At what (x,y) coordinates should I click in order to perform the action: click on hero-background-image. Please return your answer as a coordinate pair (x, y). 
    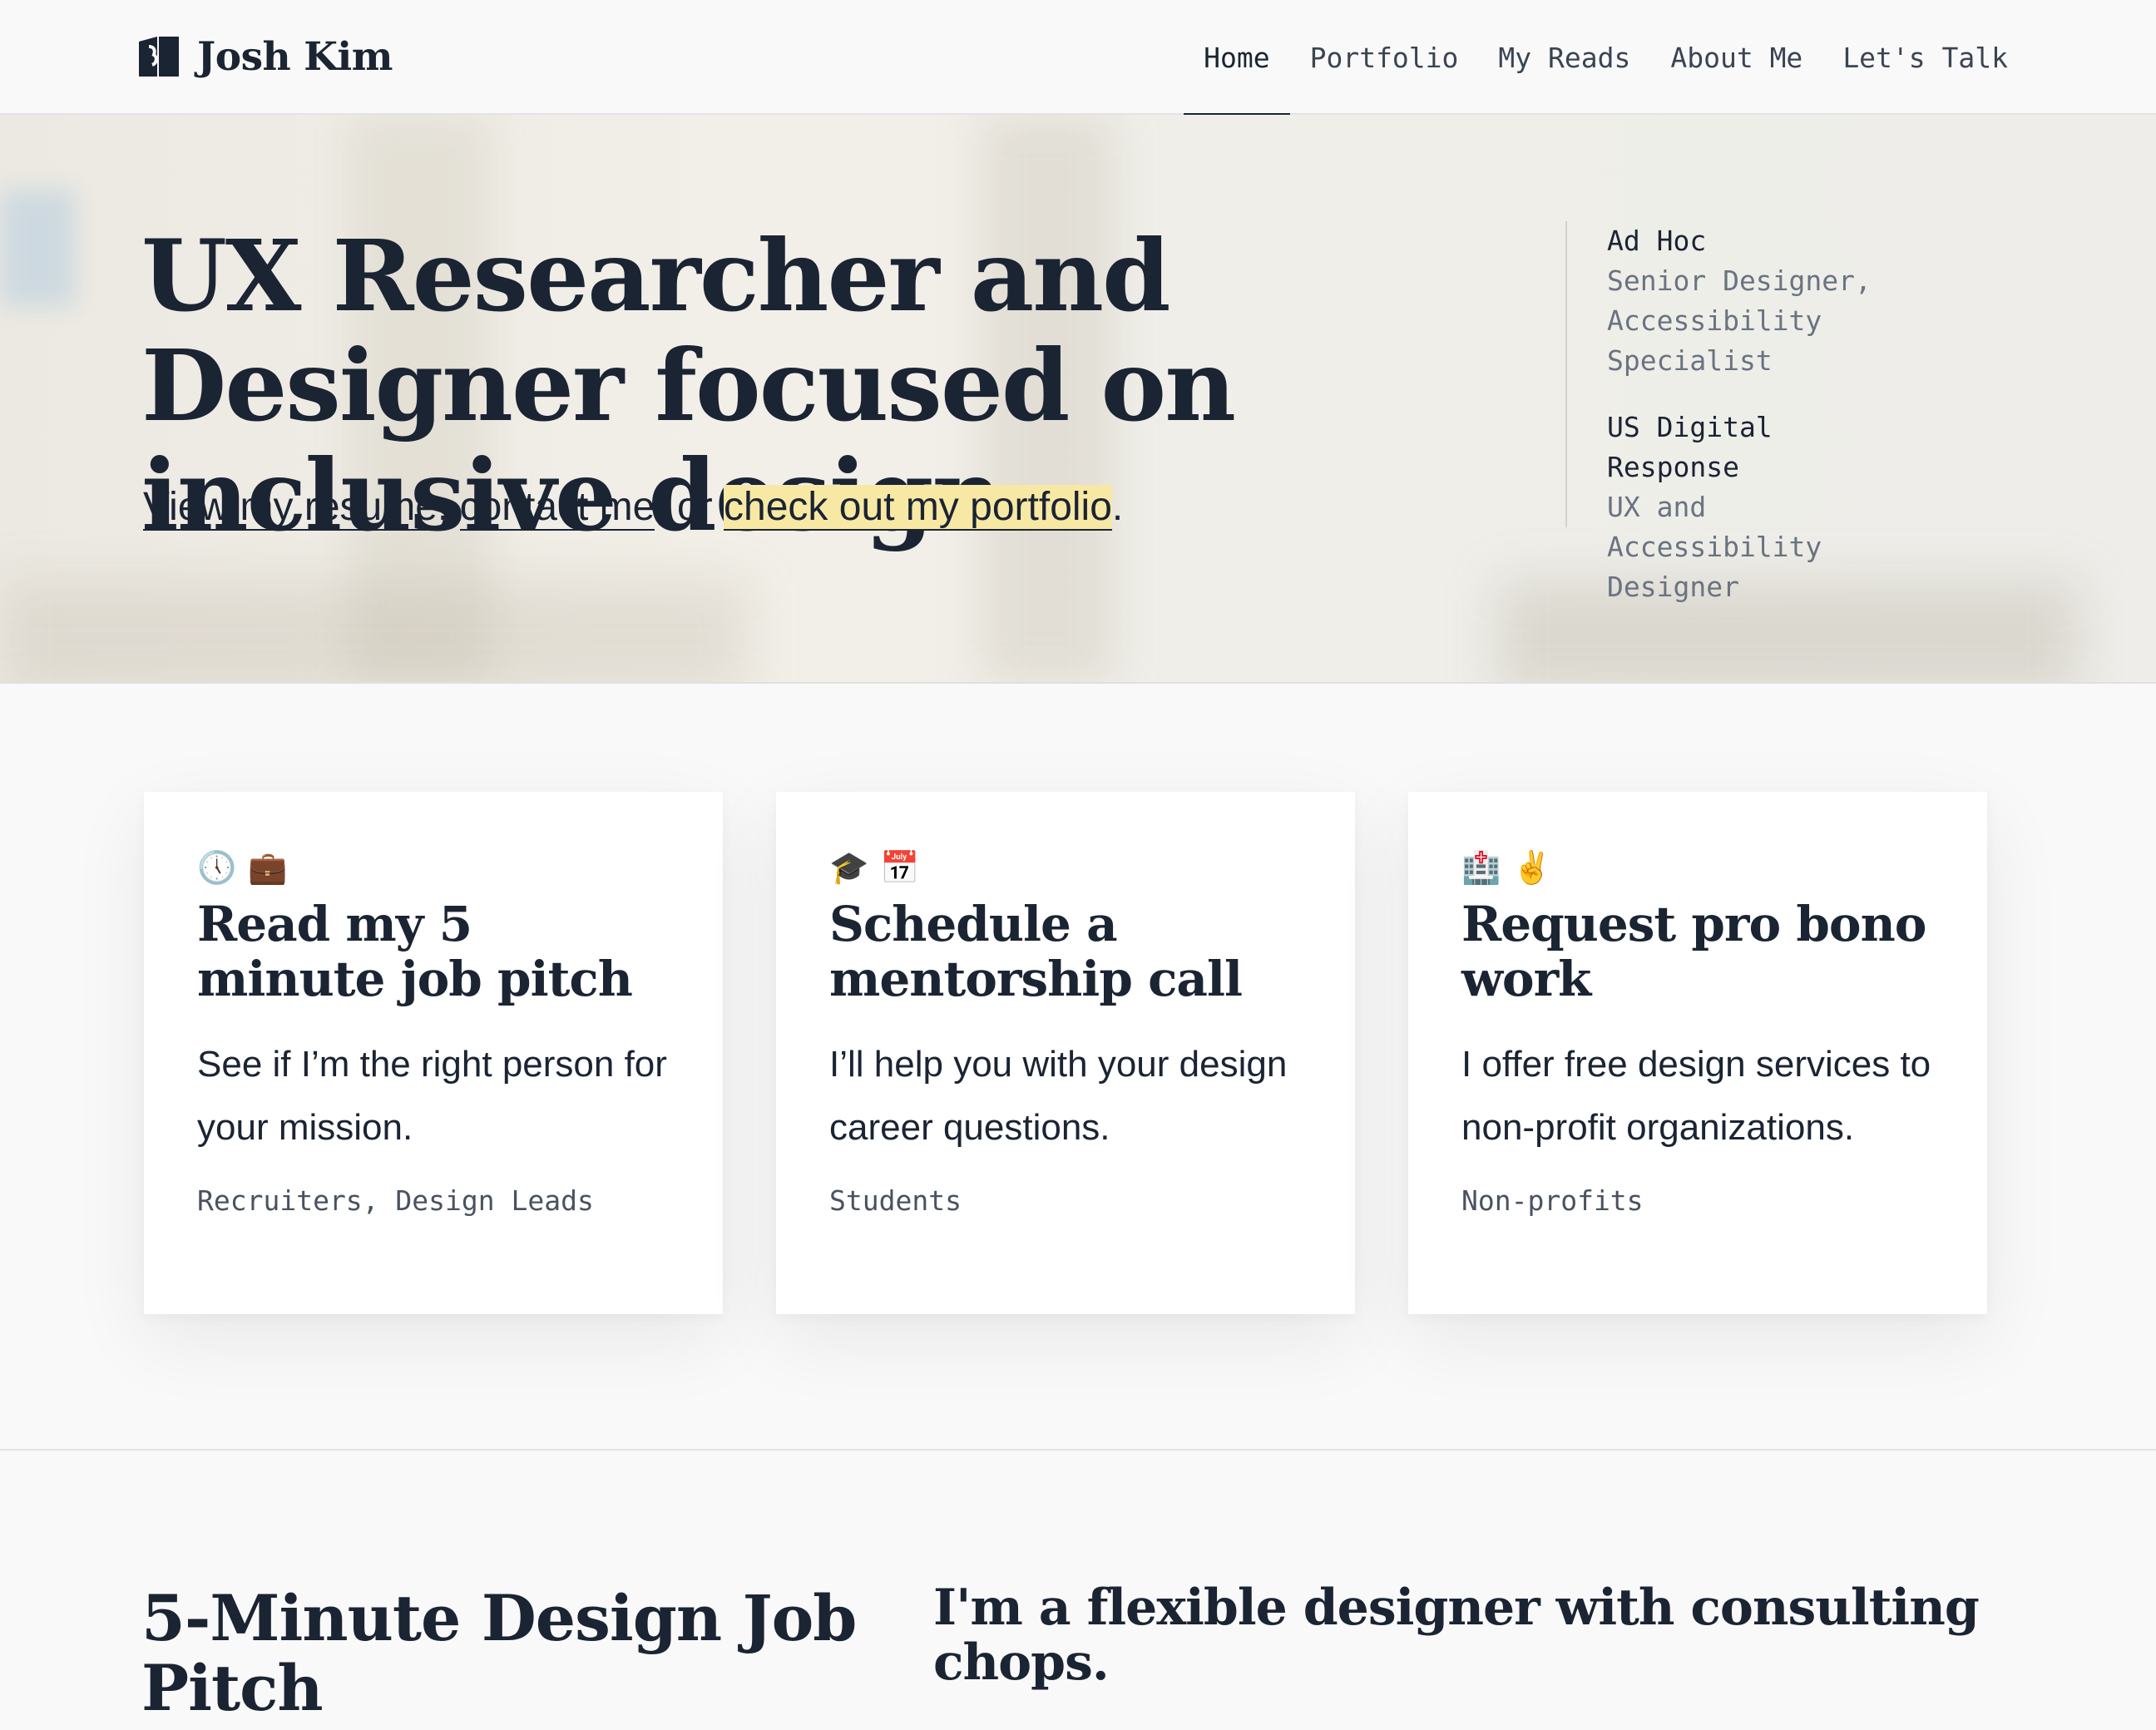
    Looking at the image, I should click on (38, 248).